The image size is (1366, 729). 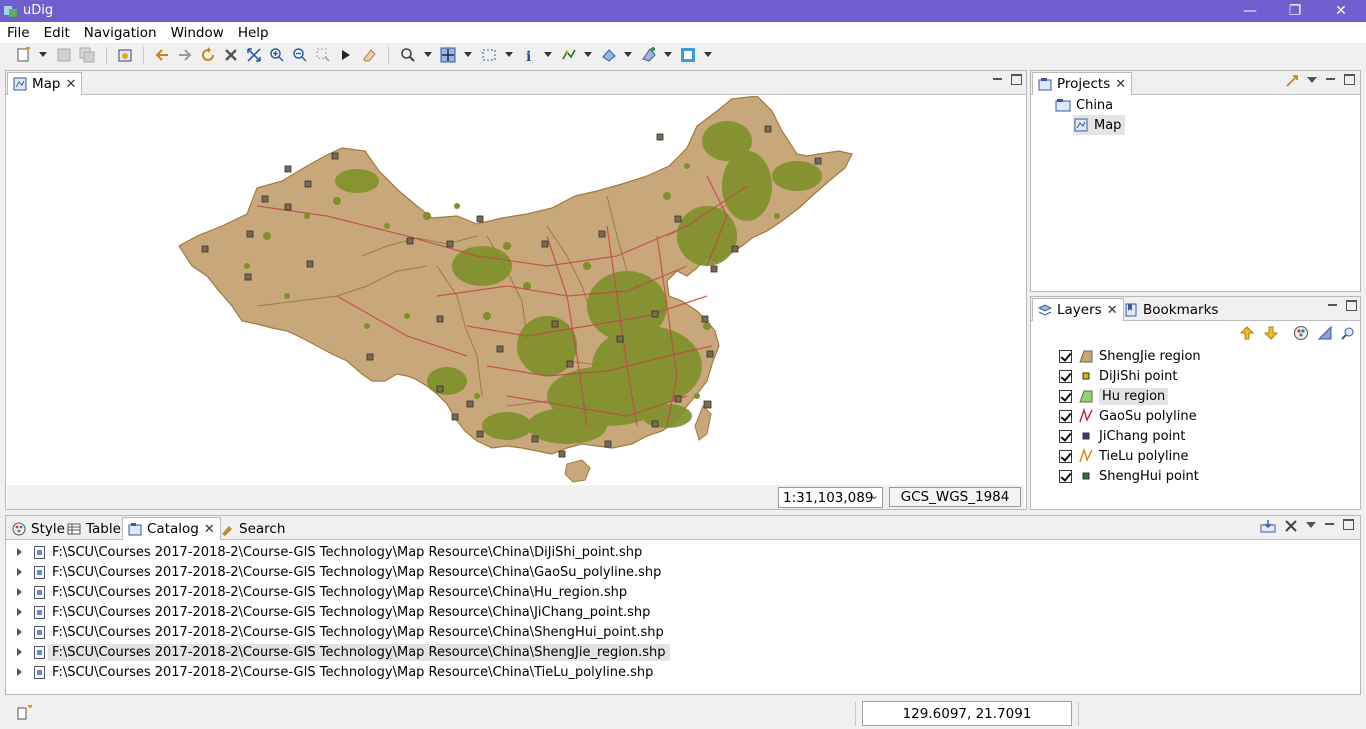 I want to click on layer-properties-icon, so click(x=1348, y=333).